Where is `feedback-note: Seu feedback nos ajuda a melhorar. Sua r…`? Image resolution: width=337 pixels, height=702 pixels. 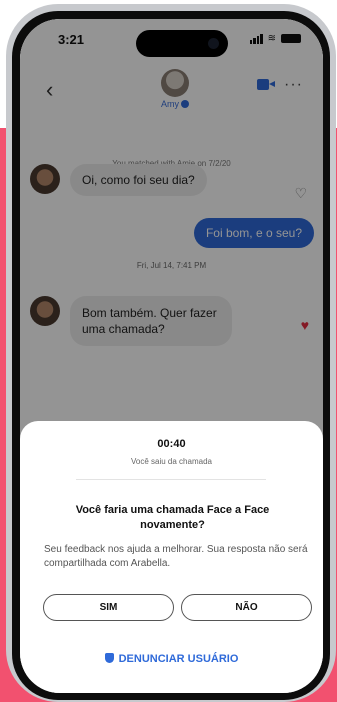
feedback-note: Seu feedback nos ajuda a melhorar. Sua r… is located at coordinates (176, 556).